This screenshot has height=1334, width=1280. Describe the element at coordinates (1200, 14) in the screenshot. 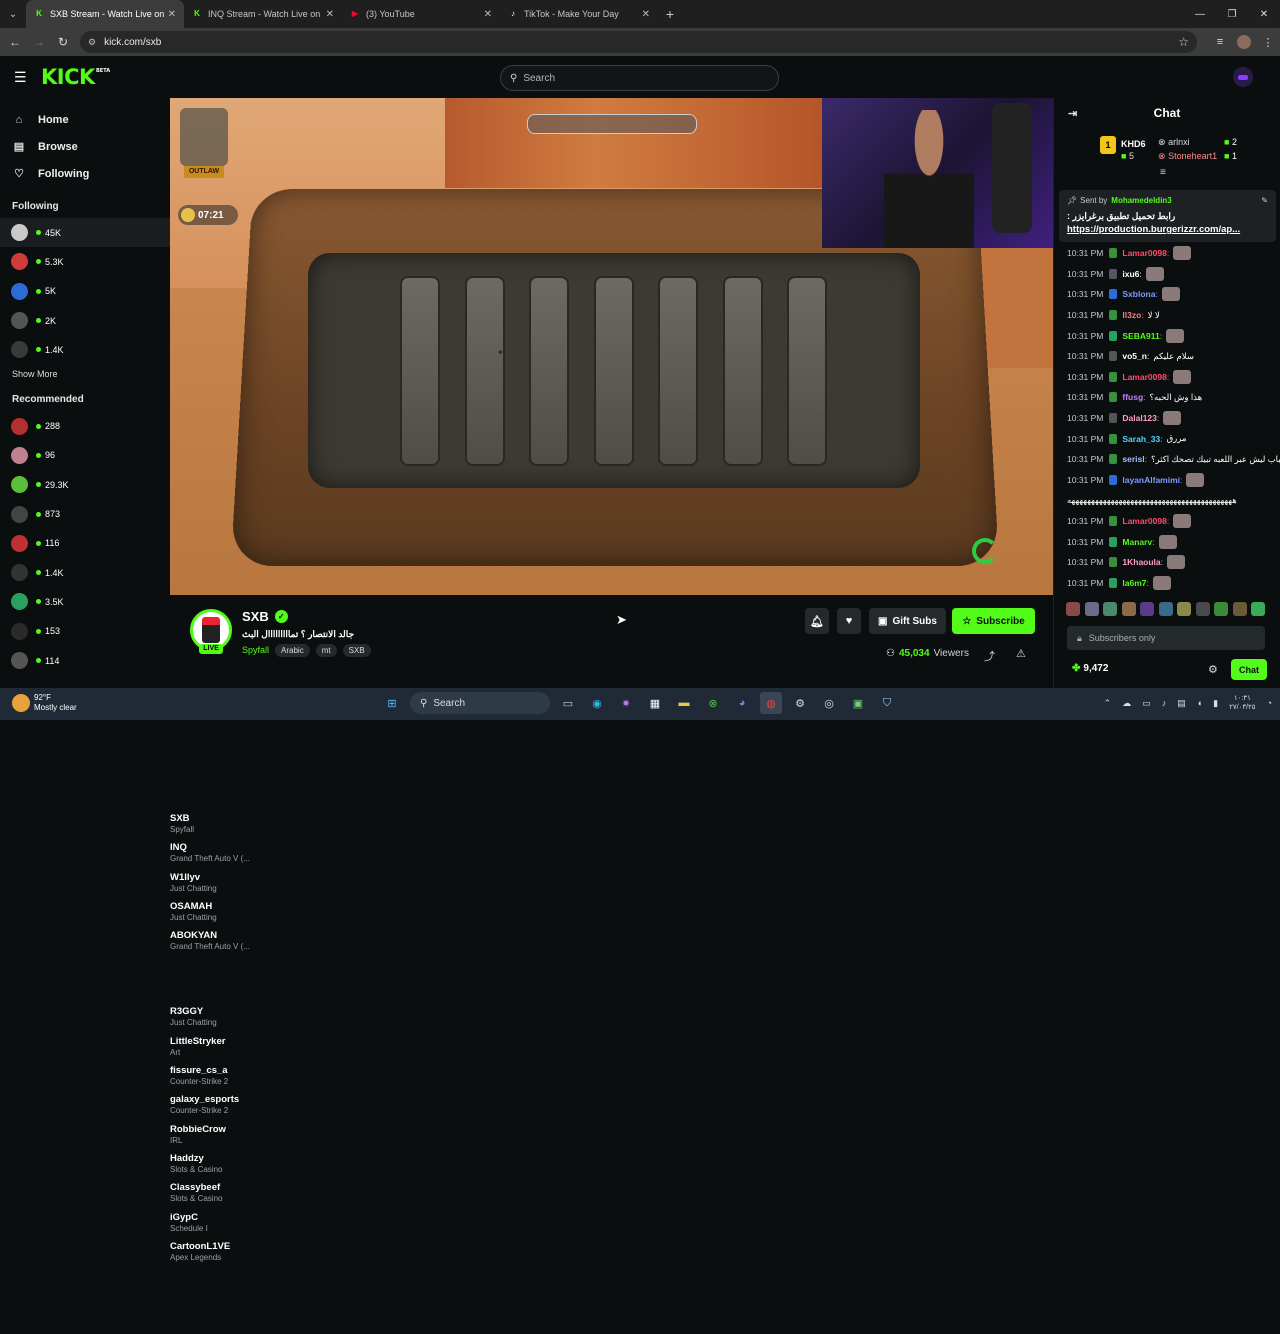

I see `minimize-icon: —` at that location.